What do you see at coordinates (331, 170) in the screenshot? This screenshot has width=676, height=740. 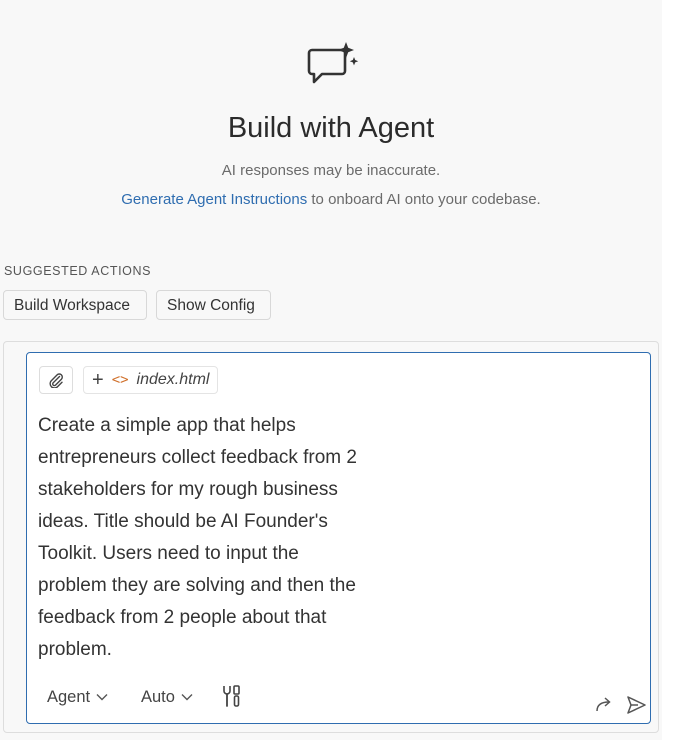 I see `disclaimer-text: AI responses may be inaccurate.` at bounding box center [331, 170].